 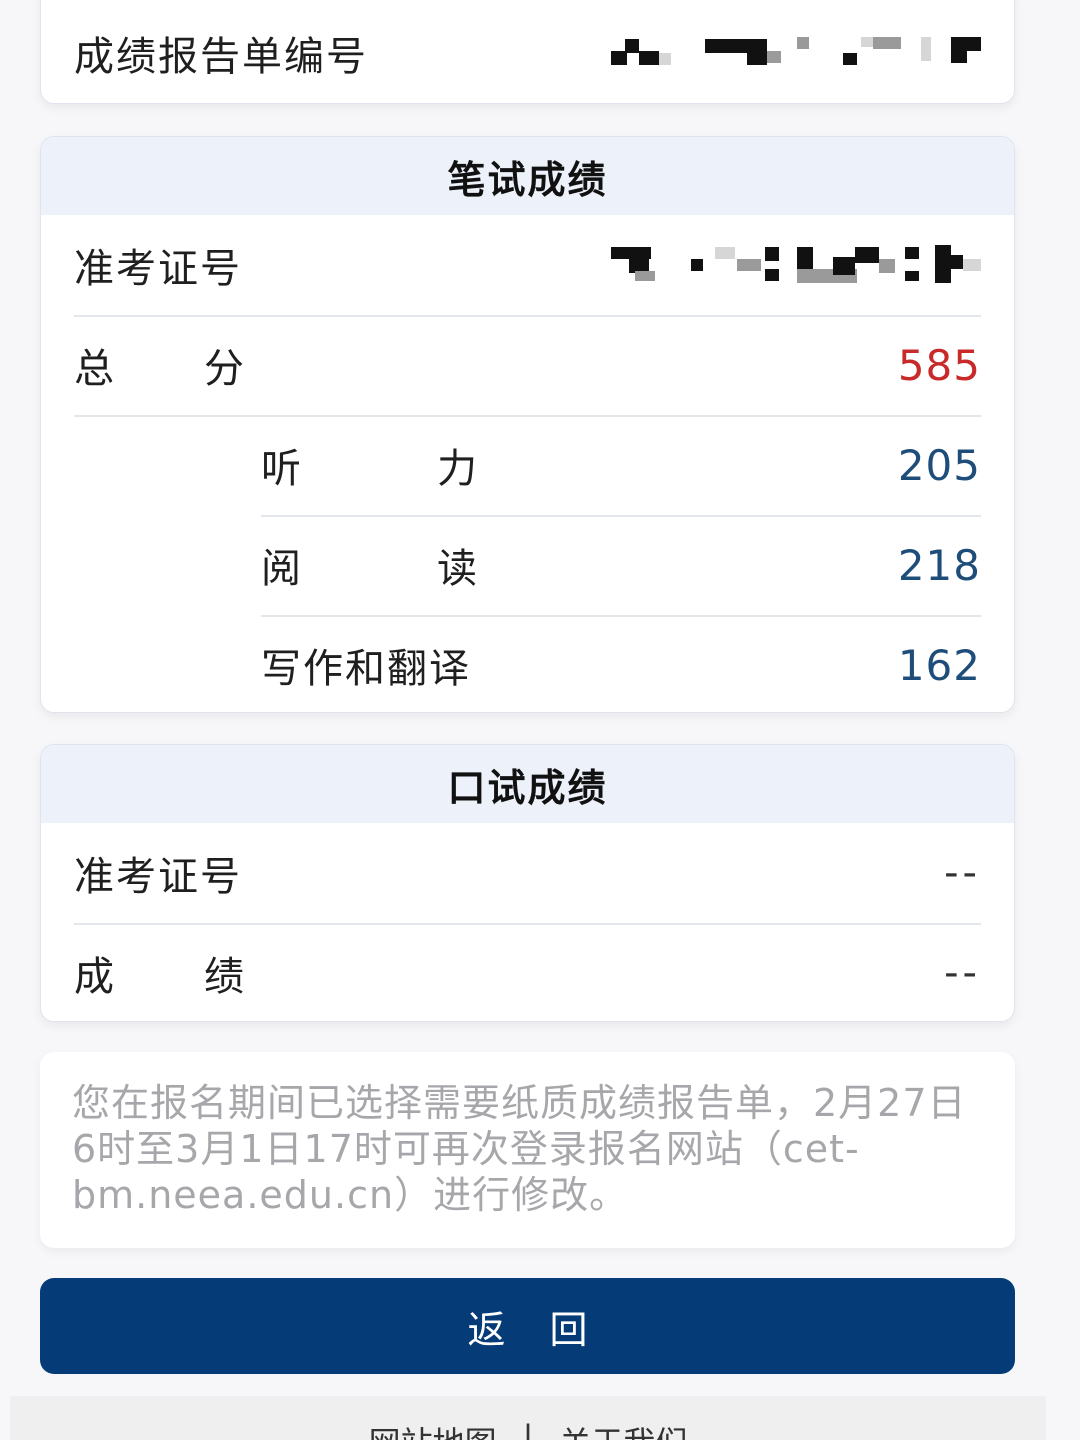 I want to click on total-score-row: 总 分 585, so click(x=527, y=365).